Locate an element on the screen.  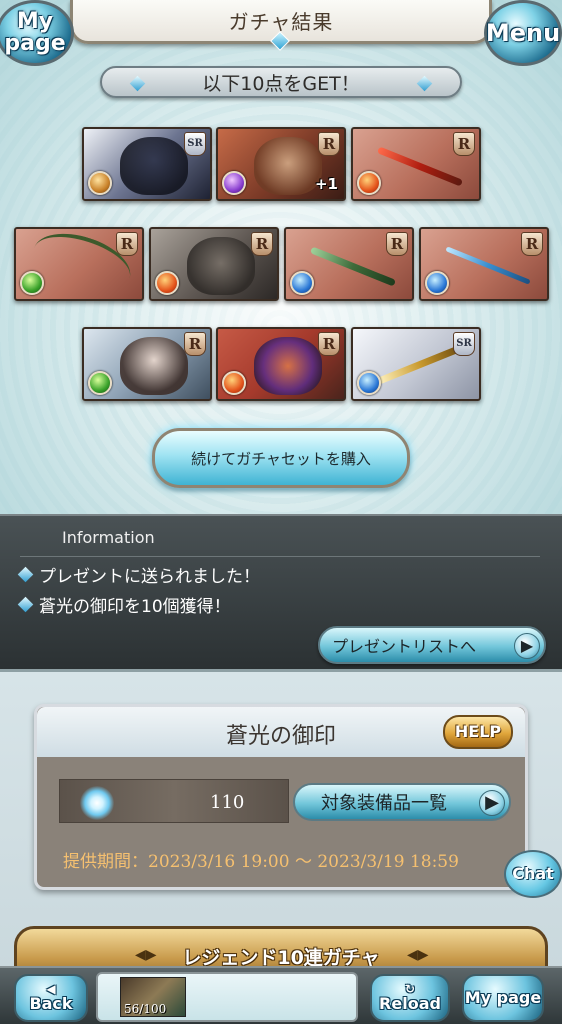
result-card-6: R is located at coordinates (349, 264).